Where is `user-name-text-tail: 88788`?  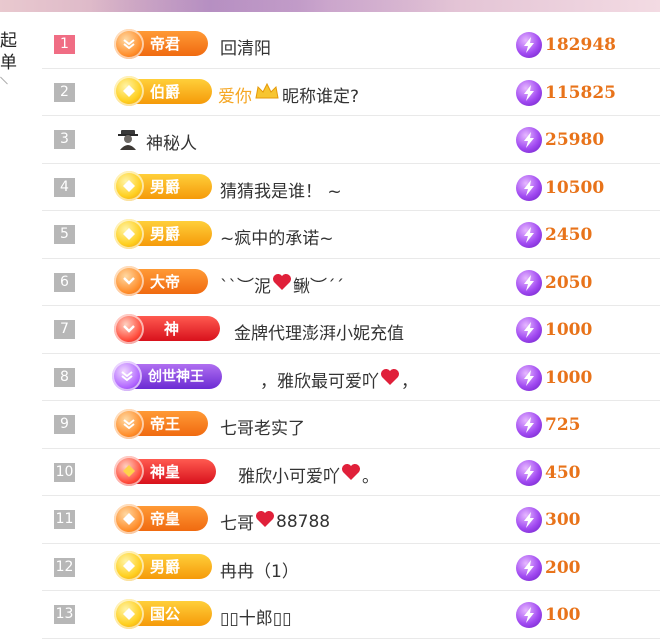
user-name-text-tail: 88788 is located at coordinates (303, 521).